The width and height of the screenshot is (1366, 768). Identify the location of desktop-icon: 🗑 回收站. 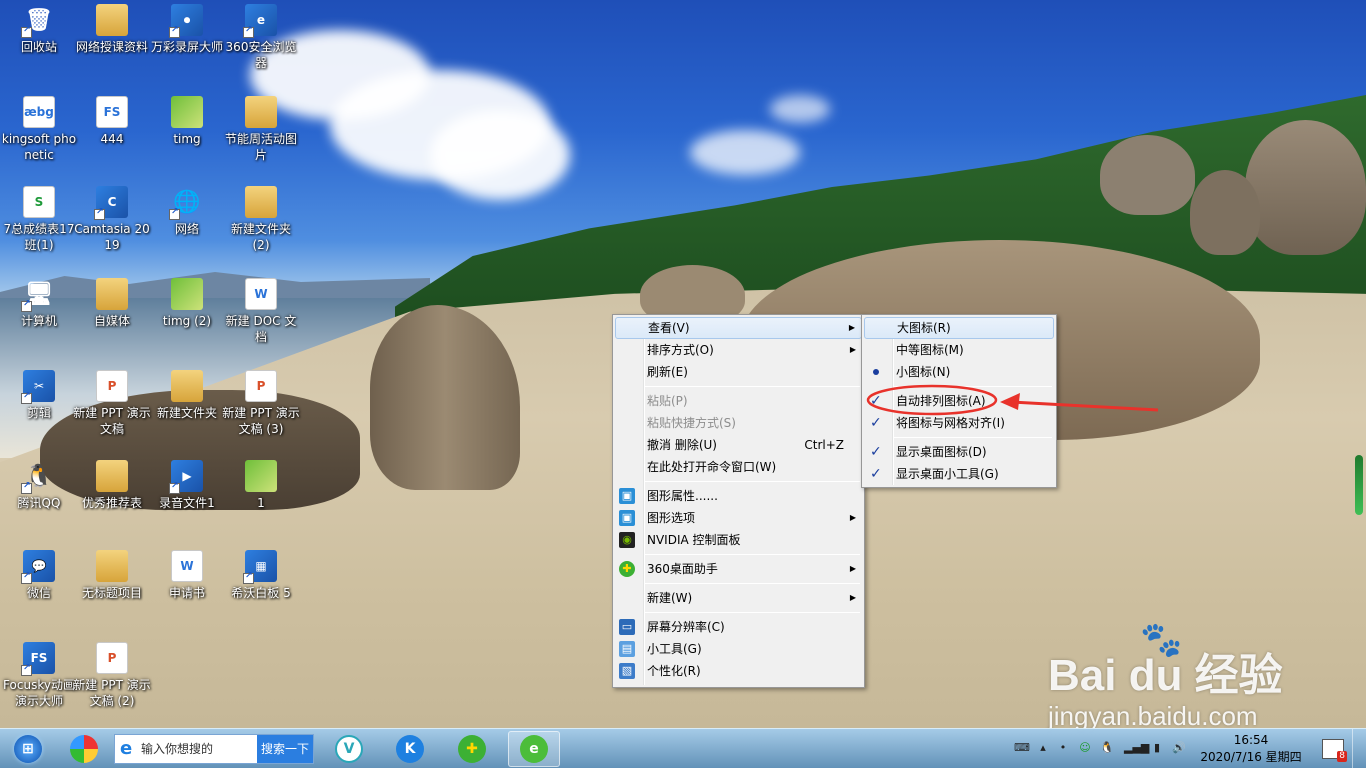
(39, 29).